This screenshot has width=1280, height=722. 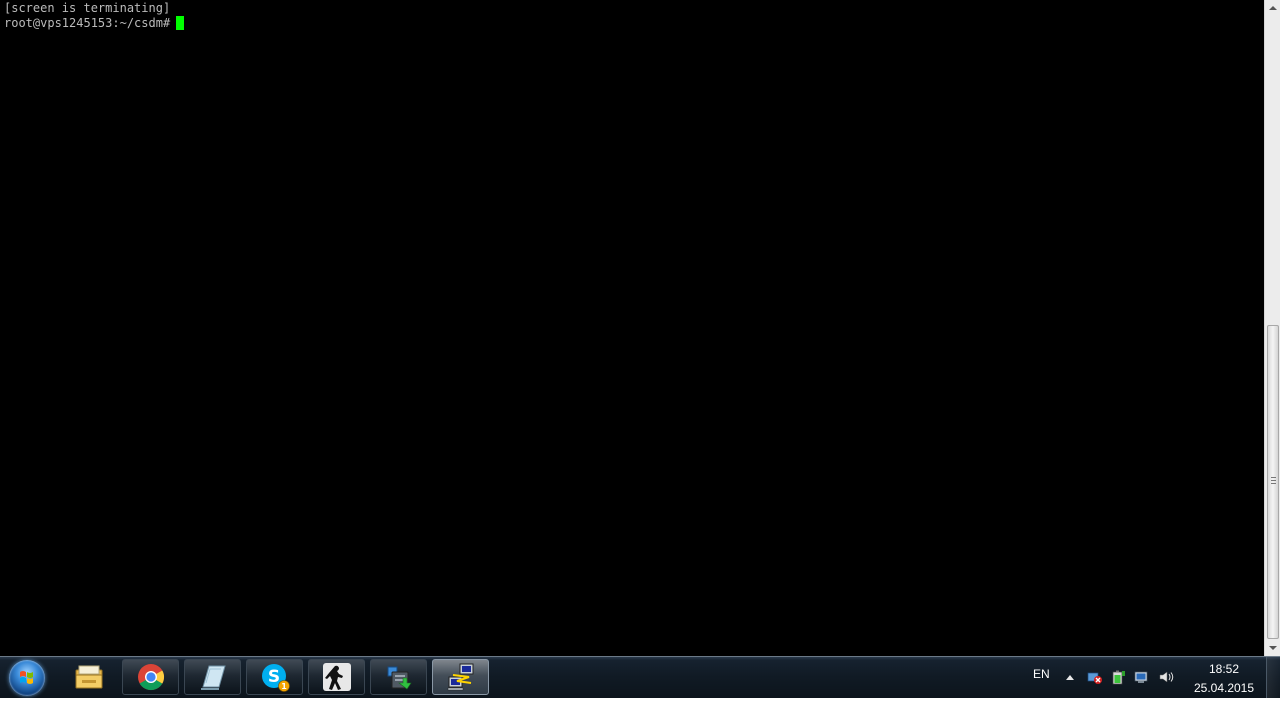 I want to click on windows-orb-icon, so click(x=27, y=678).